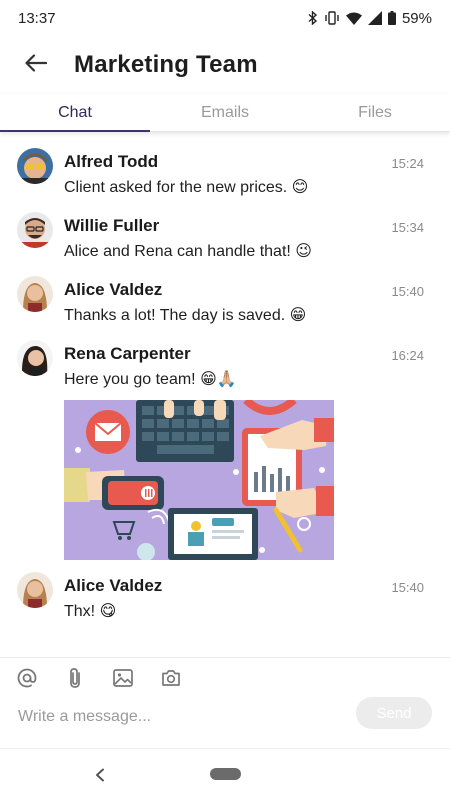  Describe the element at coordinates (199, 480) in the screenshot. I see `shared-image` at that location.